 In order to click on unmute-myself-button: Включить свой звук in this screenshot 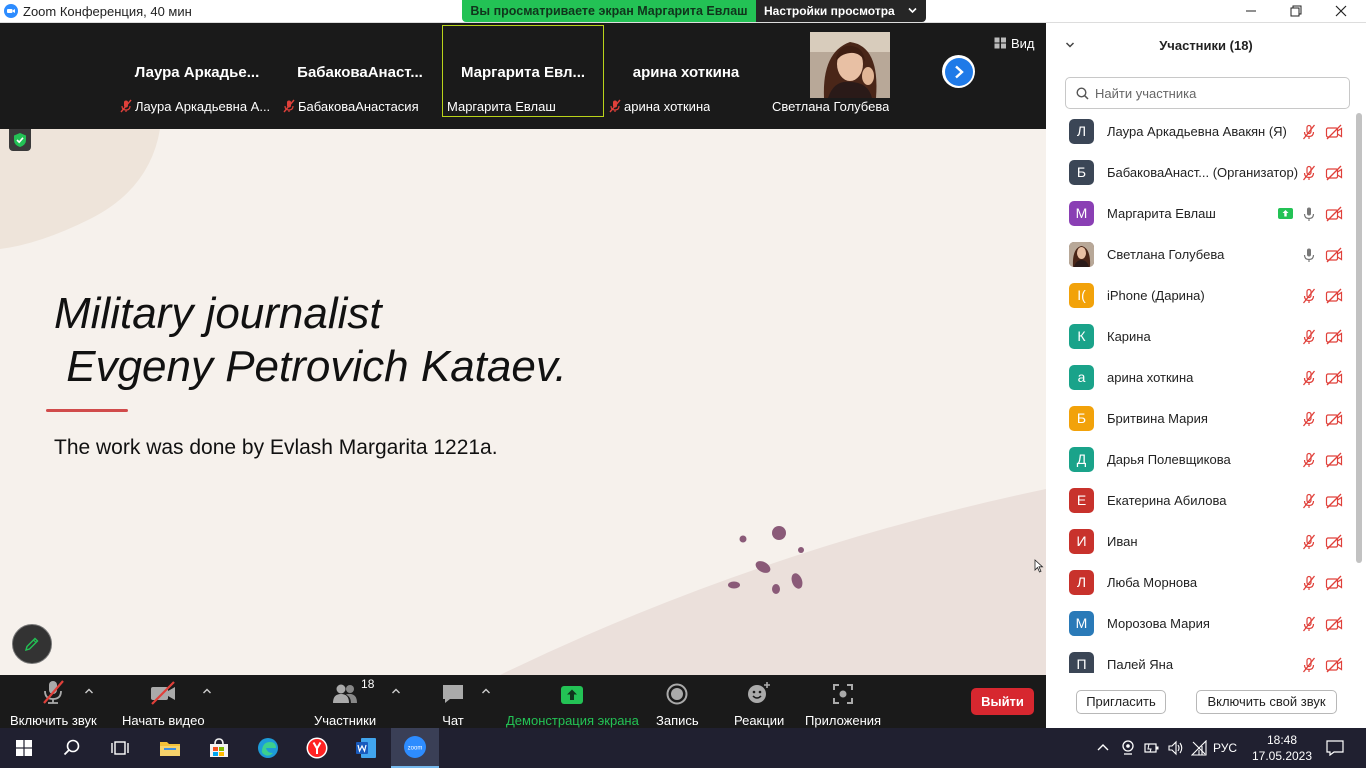, I will do `click(1266, 702)`.